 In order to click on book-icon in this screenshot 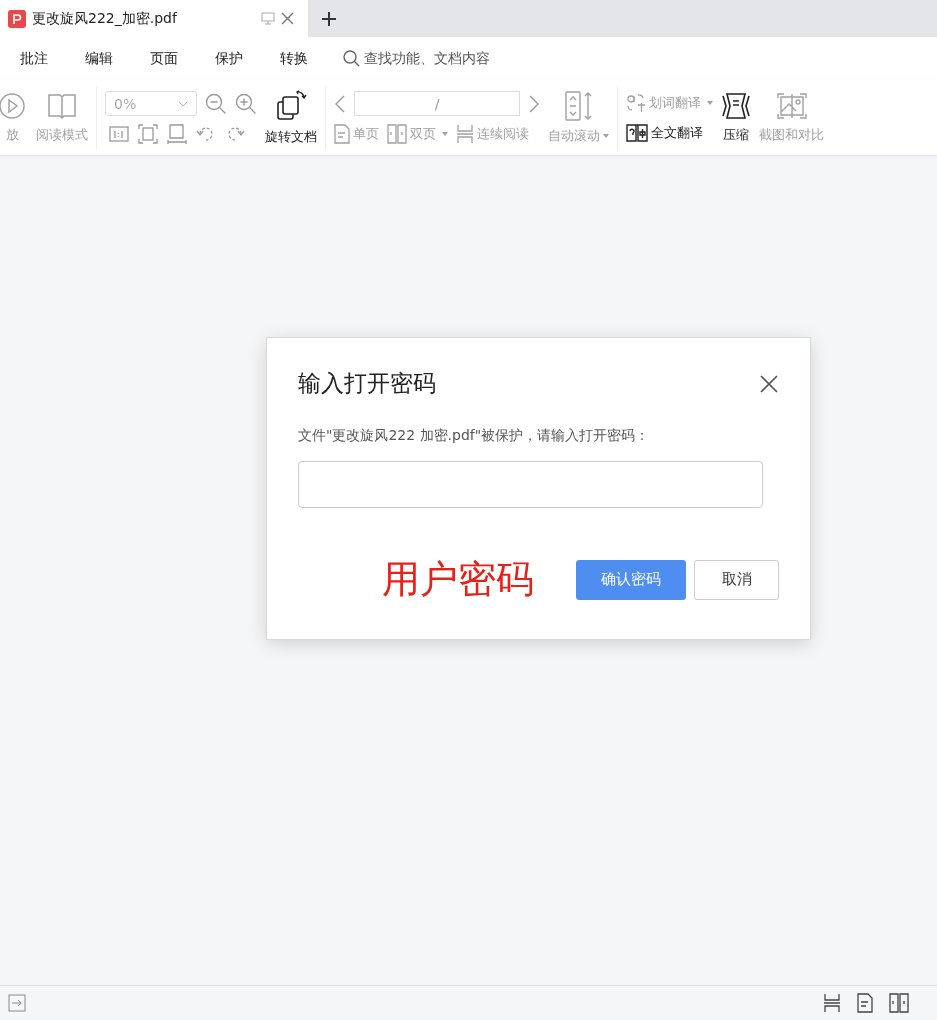, I will do `click(62, 105)`.